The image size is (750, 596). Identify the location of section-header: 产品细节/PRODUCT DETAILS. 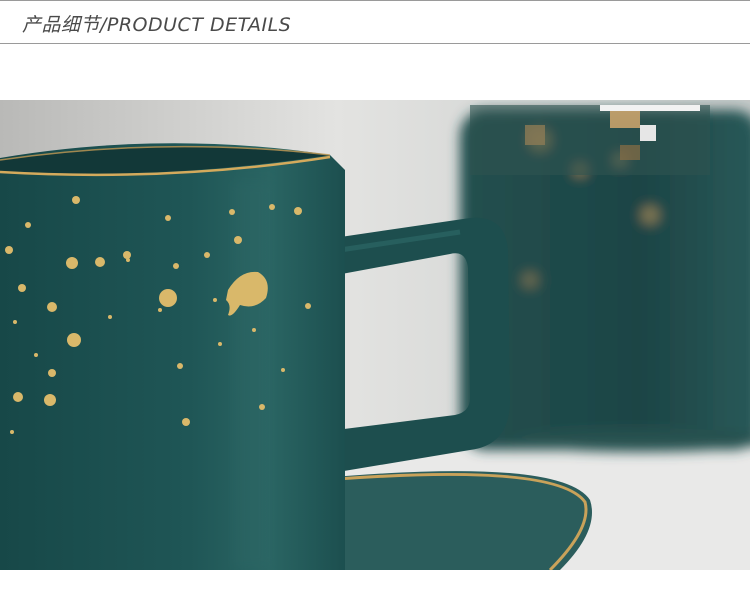
(375, 22).